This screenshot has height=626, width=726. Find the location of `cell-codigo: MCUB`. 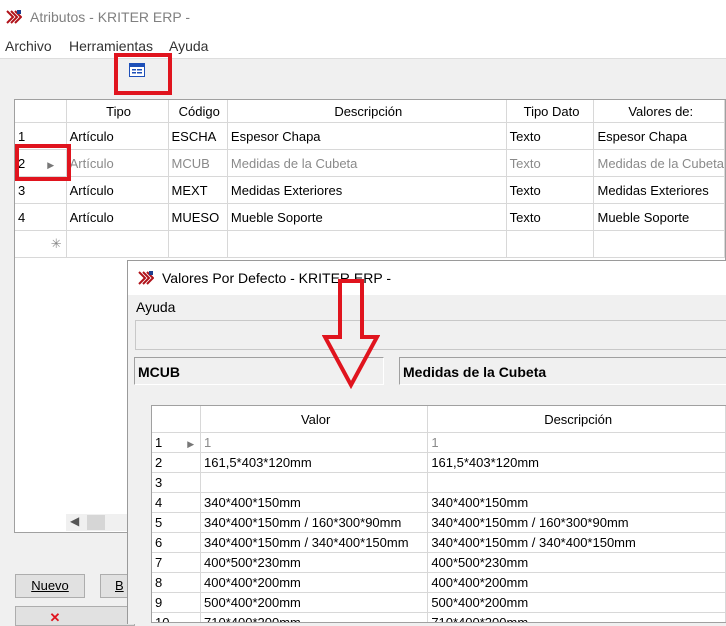

cell-codigo: MCUB is located at coordinates (198, 163).